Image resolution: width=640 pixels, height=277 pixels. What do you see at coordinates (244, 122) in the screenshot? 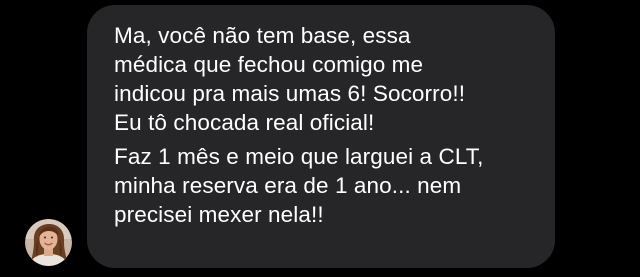
I see `message-line: Eu tô chocada real oficial!` at bounding box center [244, 122].